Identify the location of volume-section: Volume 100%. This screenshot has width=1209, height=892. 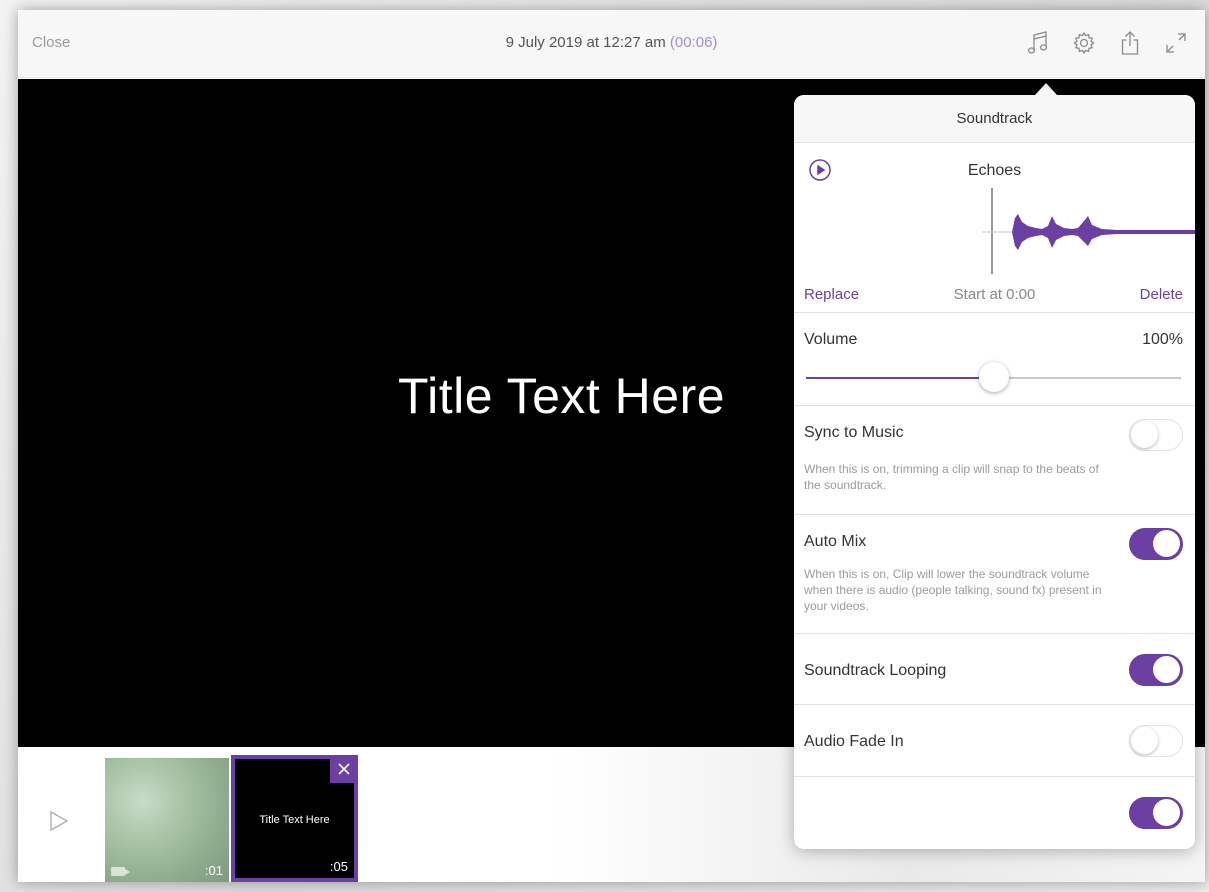
(994, 359).